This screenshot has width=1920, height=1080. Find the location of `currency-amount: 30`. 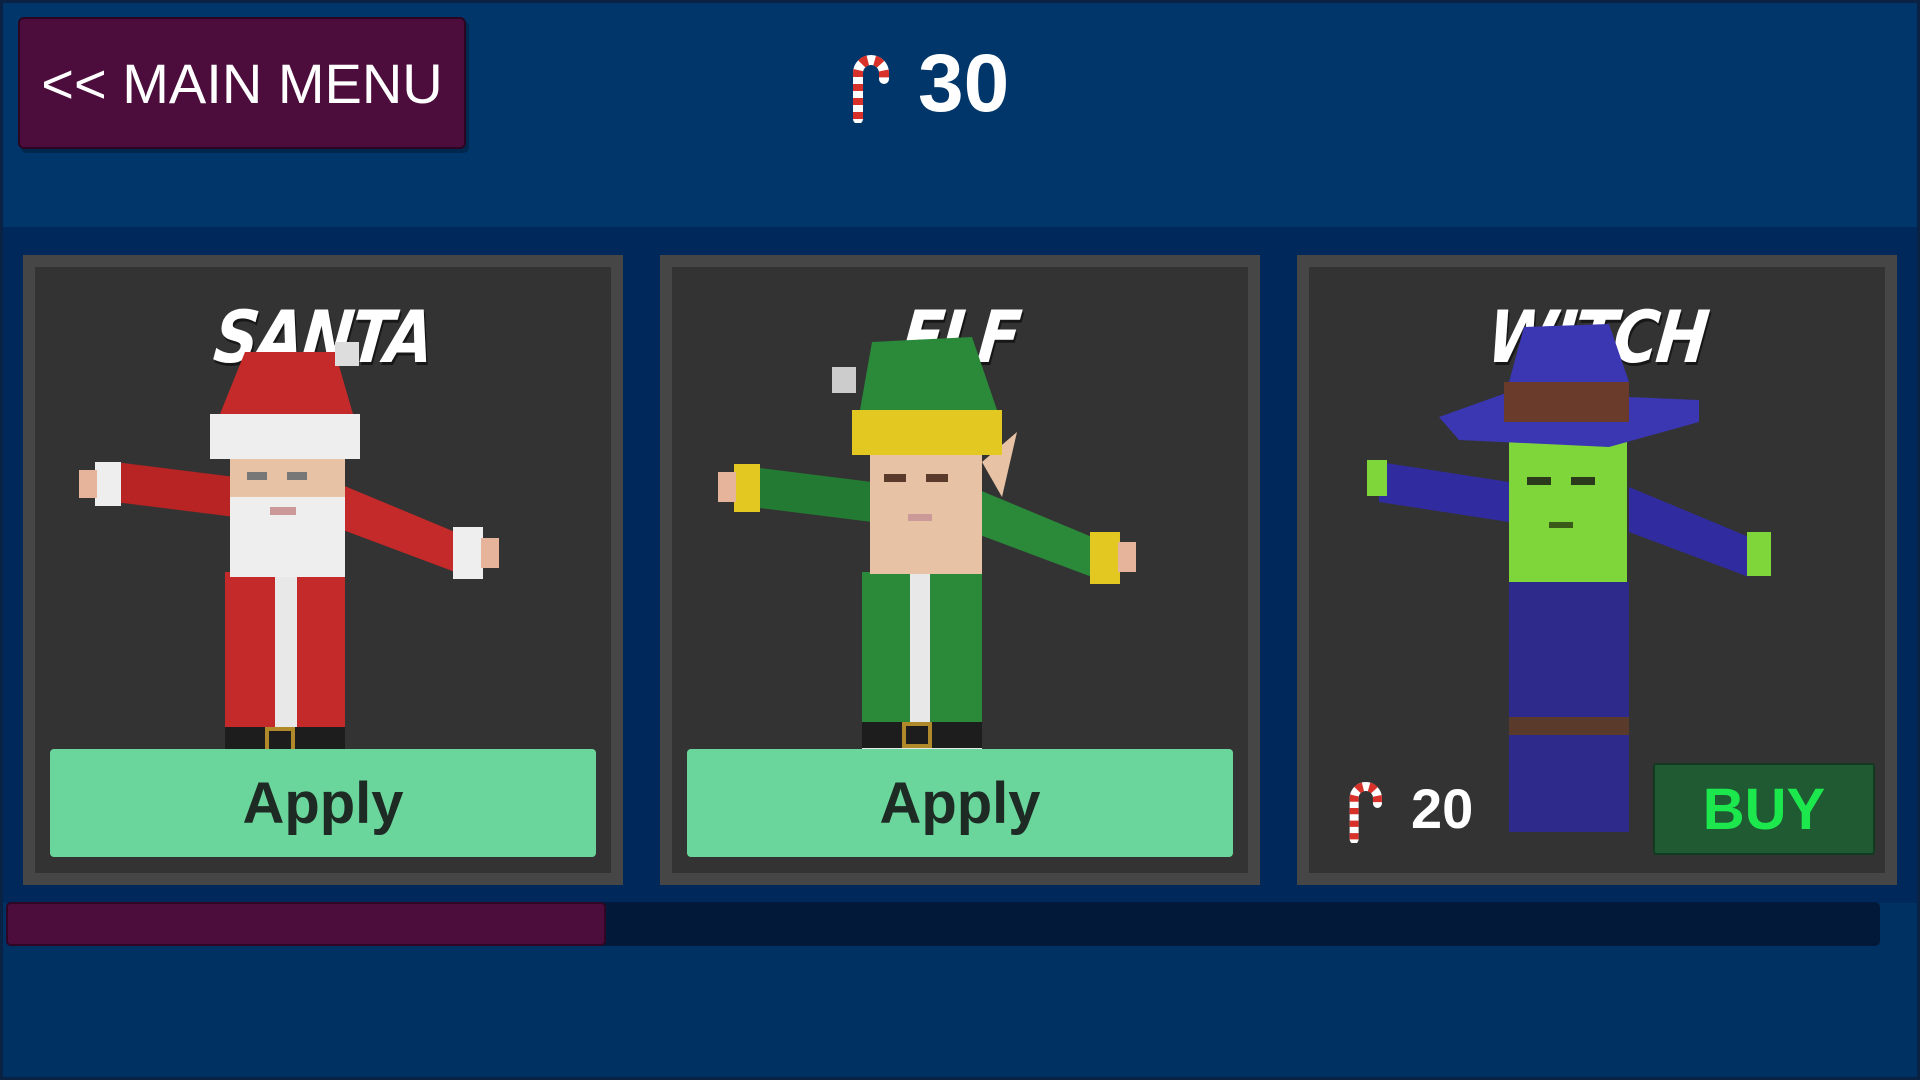

currency-amount: 30 is located at coordinates (964, 83).